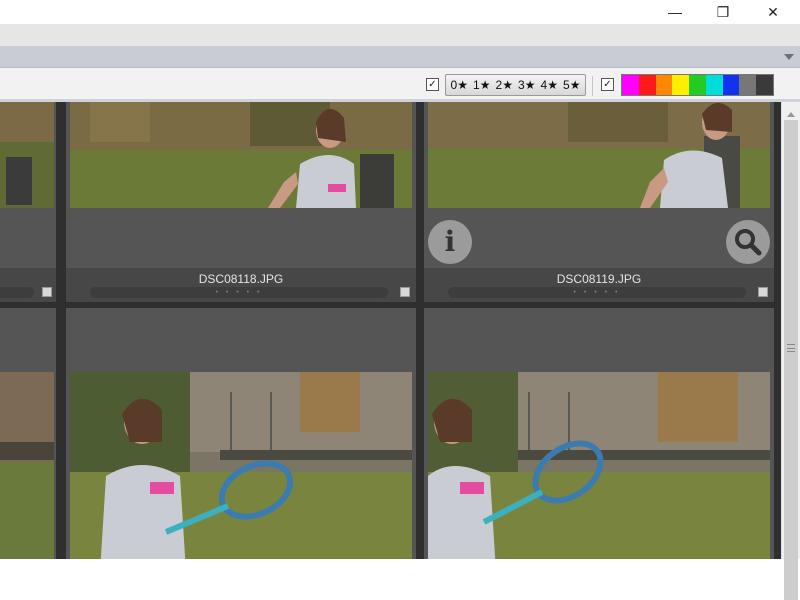  What do you see at coordinates (28, 285) in the screenshot?
I see `thumbnail-footer` at bounding box center [28, 285].